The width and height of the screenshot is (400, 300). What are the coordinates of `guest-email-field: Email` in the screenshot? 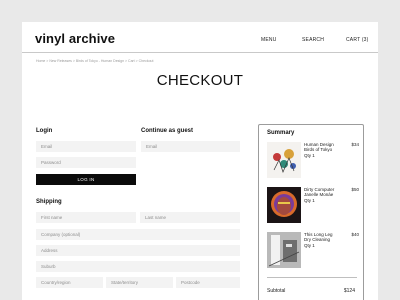 It's located at (190, 146).